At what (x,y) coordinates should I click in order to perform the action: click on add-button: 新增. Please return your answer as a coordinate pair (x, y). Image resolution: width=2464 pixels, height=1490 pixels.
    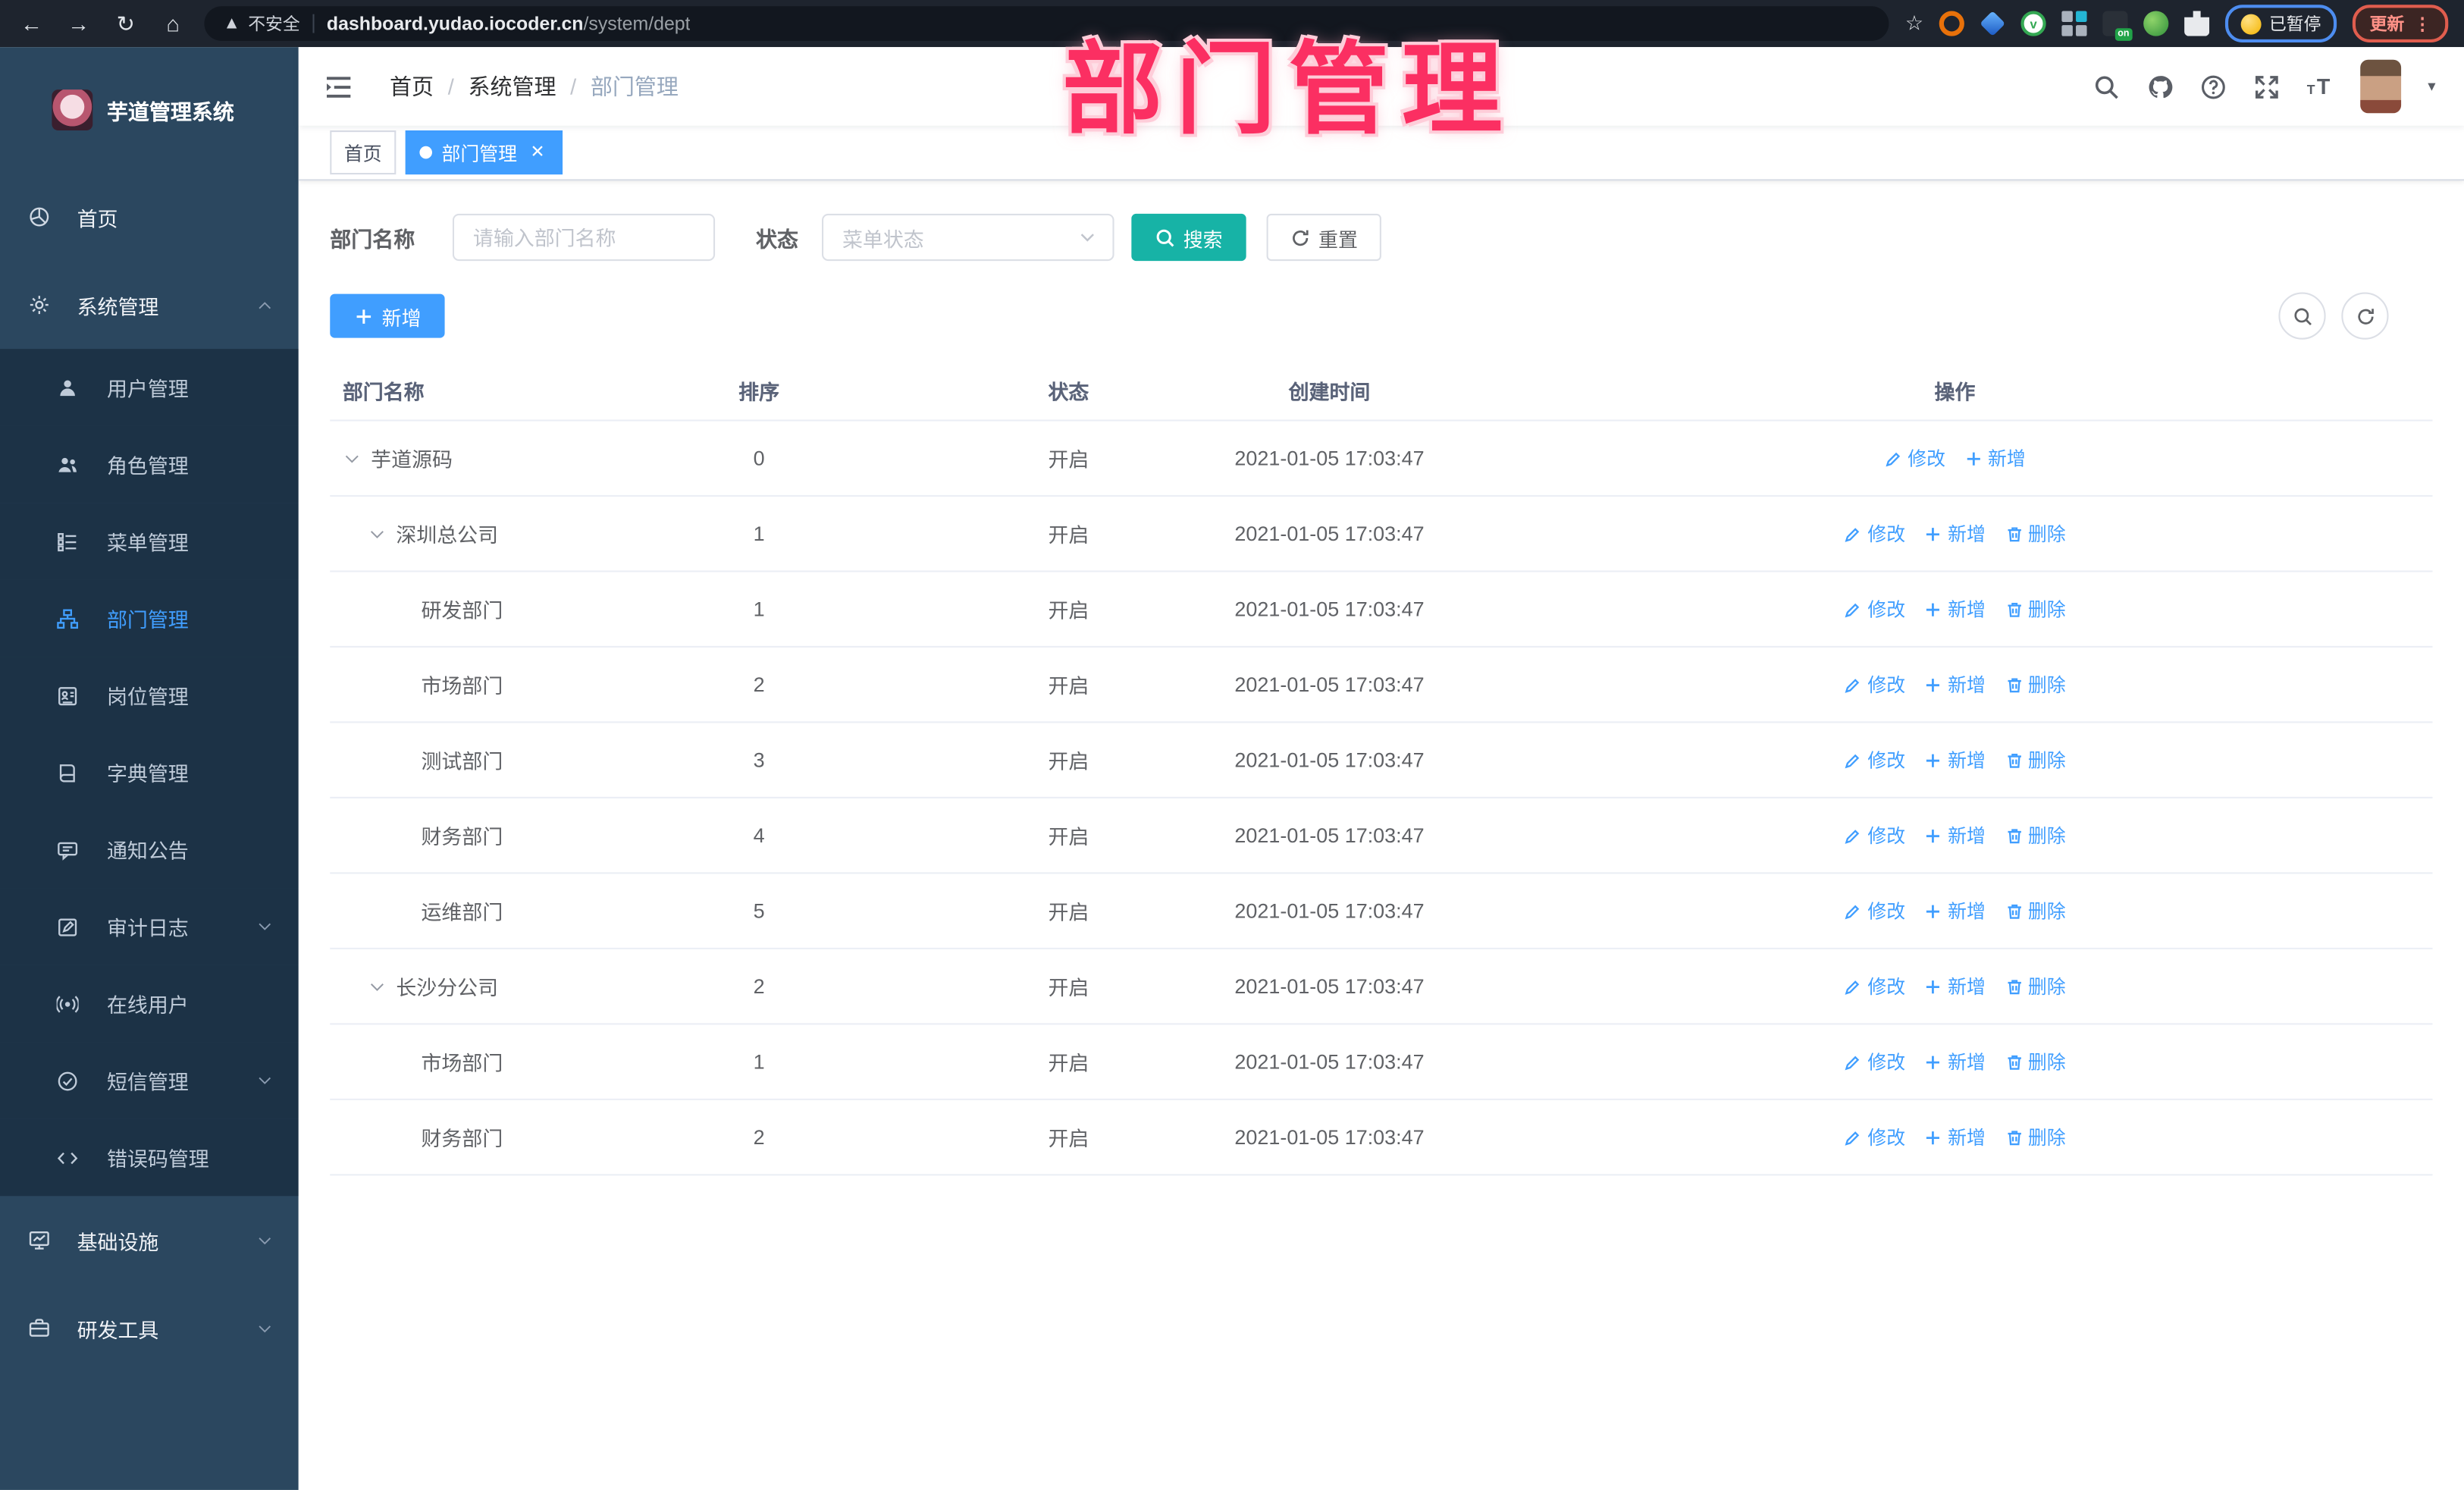
    Looking at the image, I should click on (387, 315).